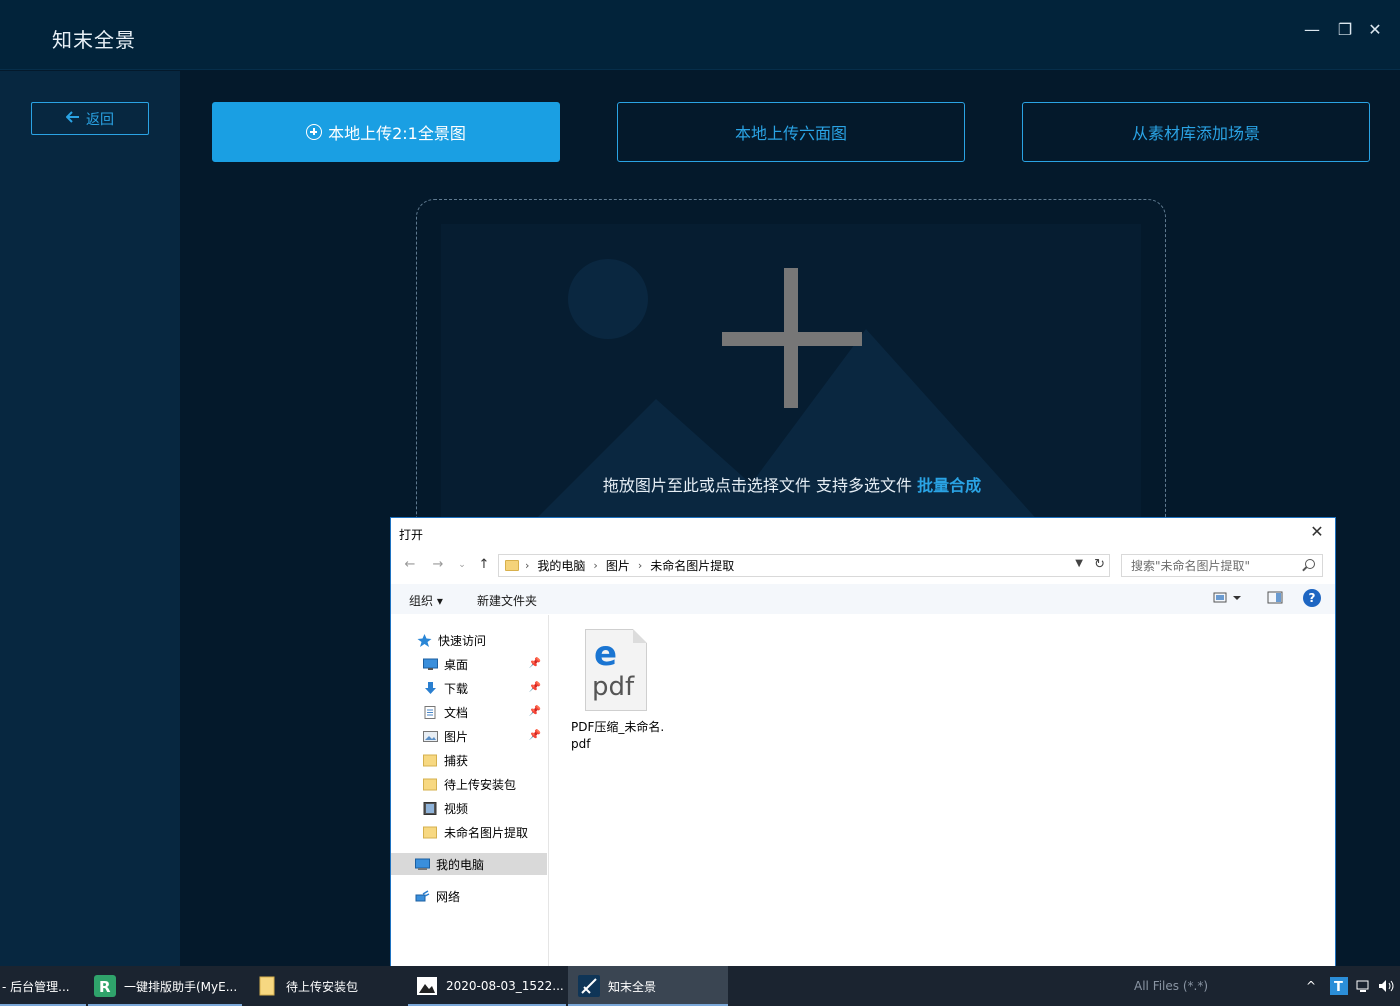  What do you see at coordinates (469, 896) in the screenshot?
I see `nav-network: 网络` at bounding box center [469, 896].